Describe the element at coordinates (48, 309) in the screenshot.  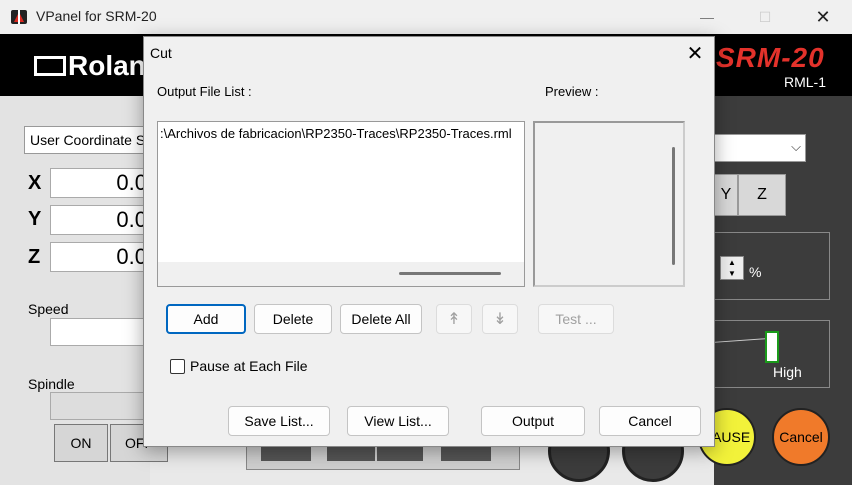
I see `speed-label: Speed` at that location.